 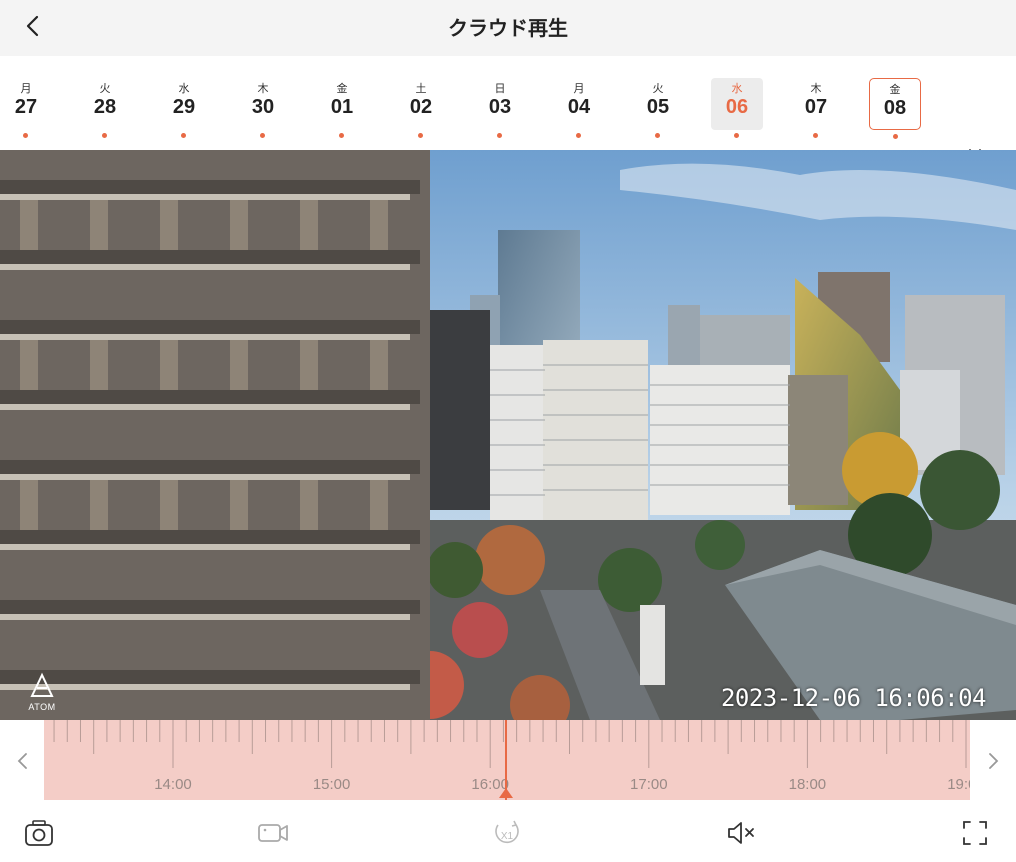 What do you see at coordinates (649, 784) in the screenshot?
I see `timeline-hour-label: 17:00` at bounding box center [649, 784].